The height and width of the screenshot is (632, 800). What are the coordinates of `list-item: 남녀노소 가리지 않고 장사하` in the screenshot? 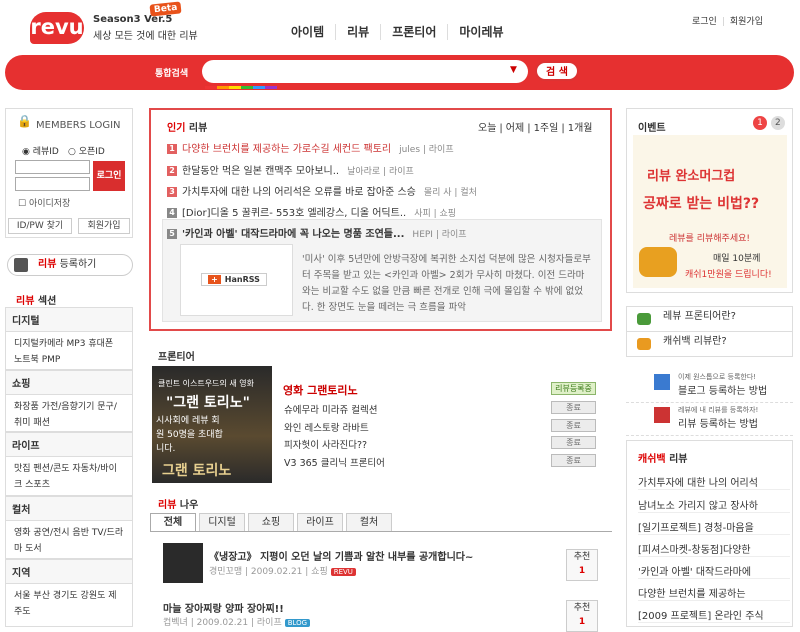 It's located at (714, 505).